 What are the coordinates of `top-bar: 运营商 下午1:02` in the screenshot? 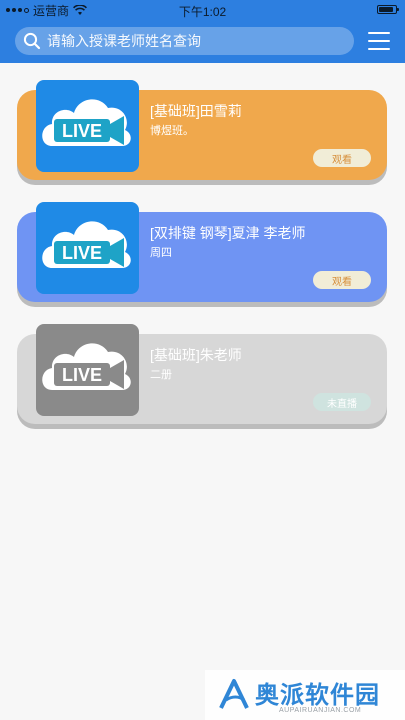 It's located at (202, 31).